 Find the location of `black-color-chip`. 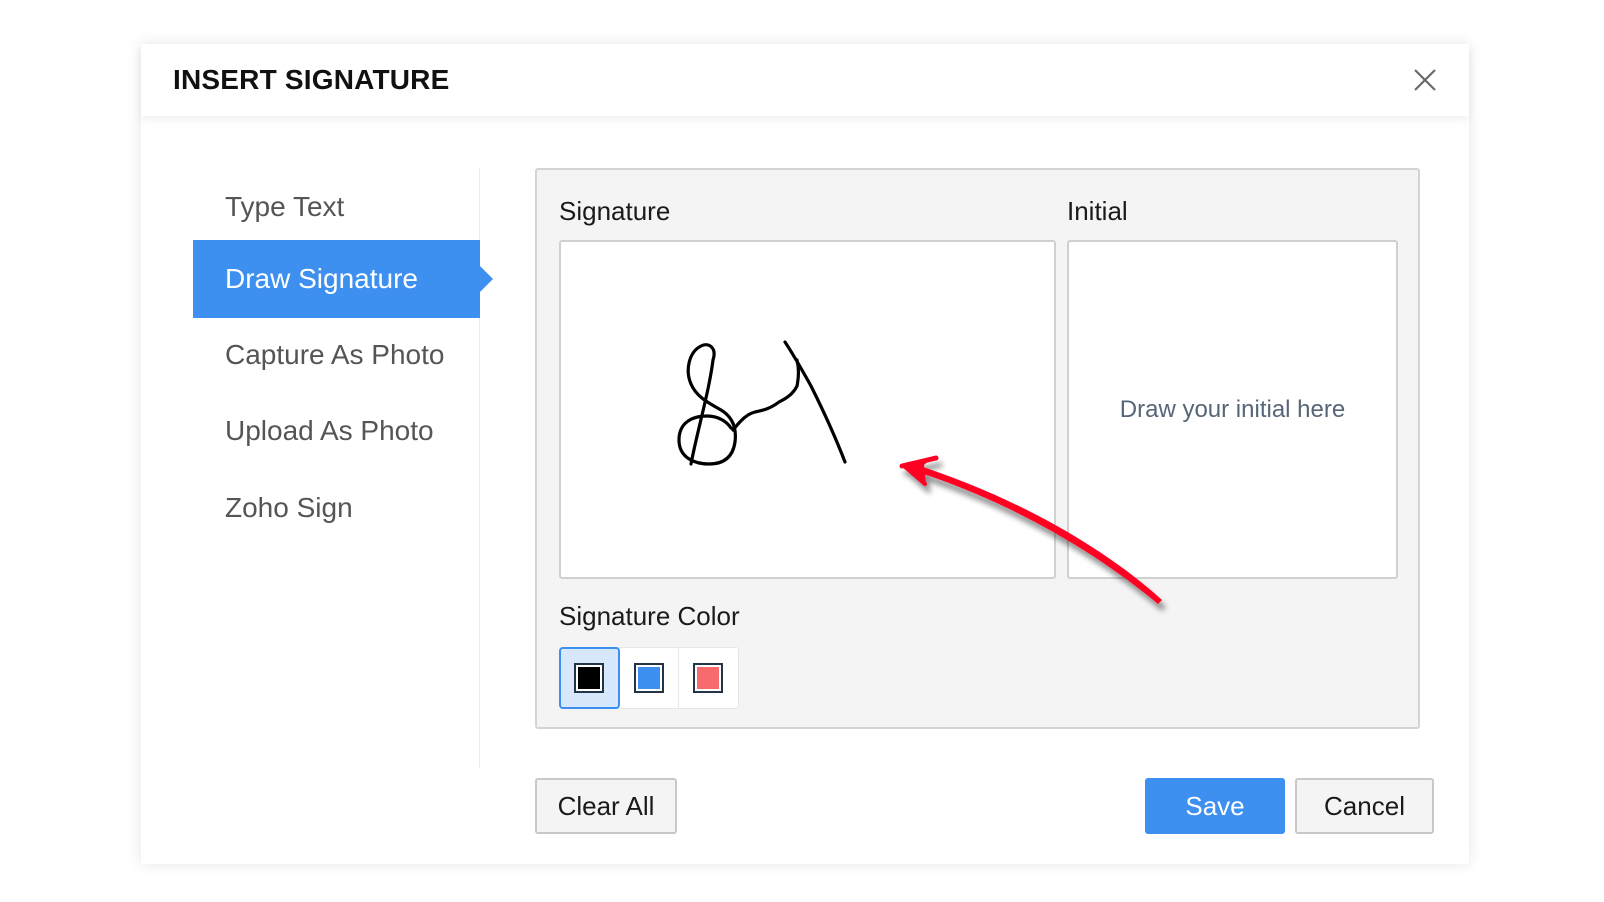

black-color-chip is located at coordinates (589, 678).